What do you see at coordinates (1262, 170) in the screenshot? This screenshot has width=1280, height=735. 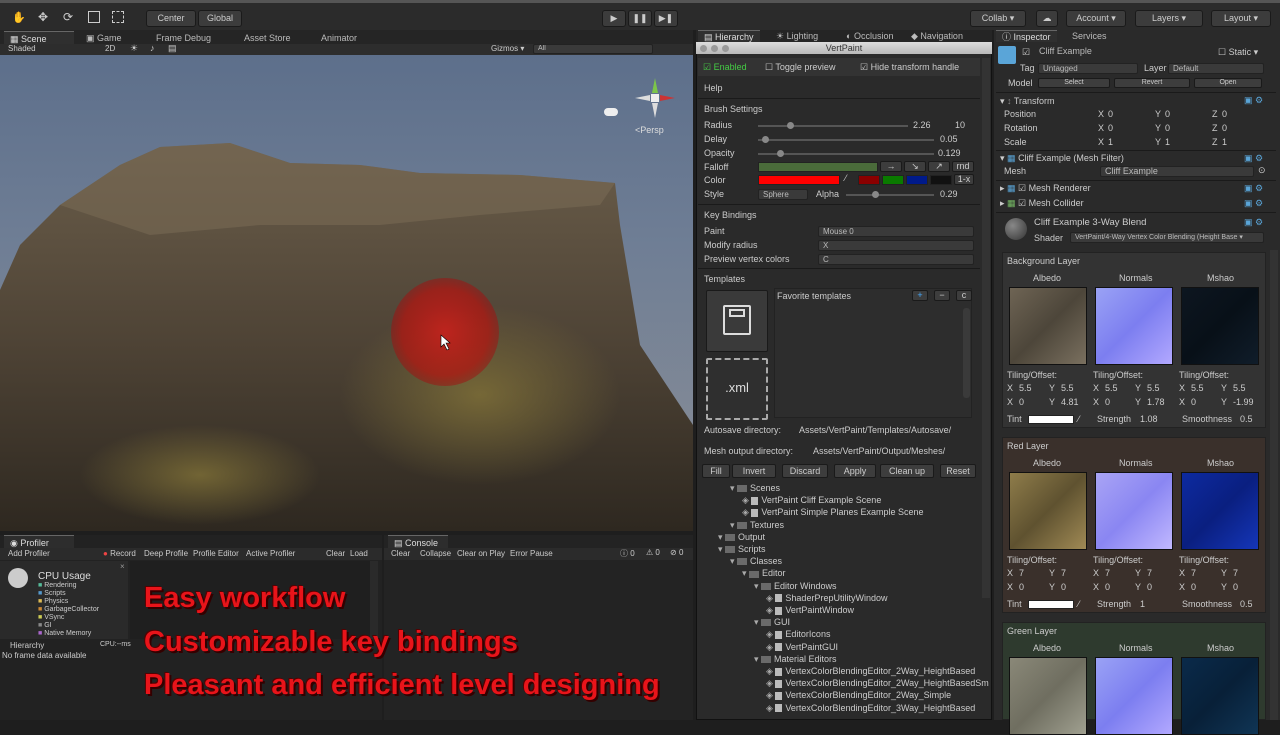 I see `mesh-picker-icon: ⊙` at bounding box center [1262, 170].